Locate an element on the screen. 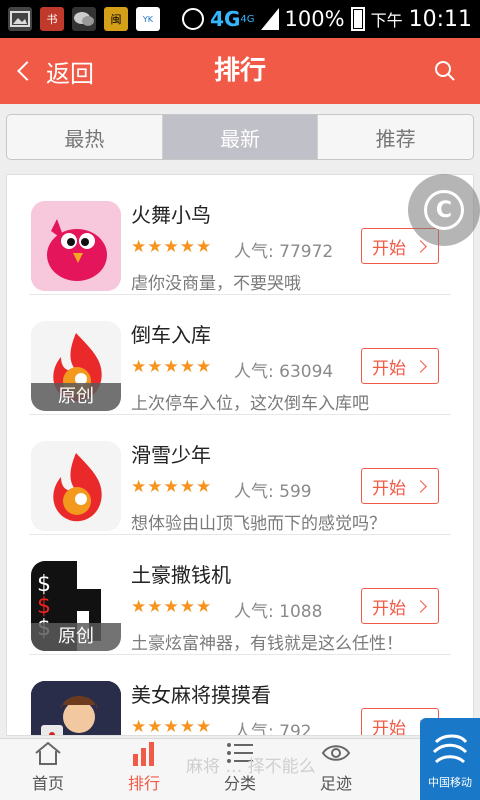  overlapped-text: 麻将 … 择不能么 is located at coordinates (251, 767).